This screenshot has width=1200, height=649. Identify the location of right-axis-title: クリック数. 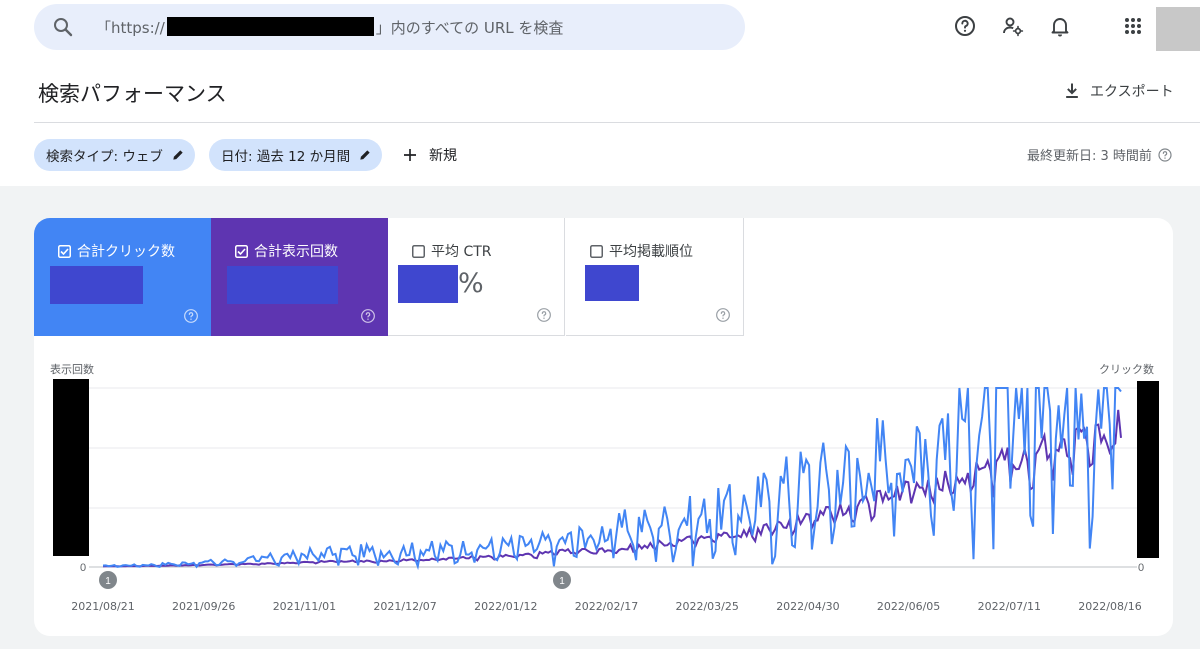
(1126, 369).